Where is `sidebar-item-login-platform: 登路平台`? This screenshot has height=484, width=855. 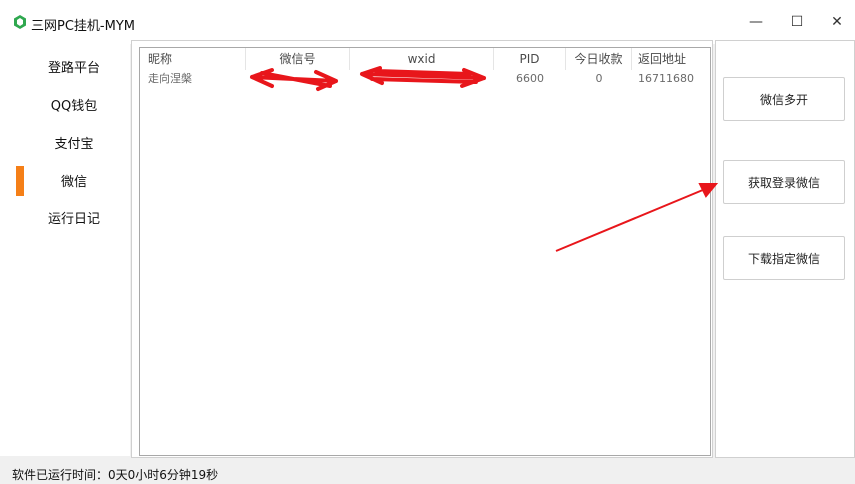
sidebar-item-login-platform: 登路平台 is located at coordinates (65, 69).